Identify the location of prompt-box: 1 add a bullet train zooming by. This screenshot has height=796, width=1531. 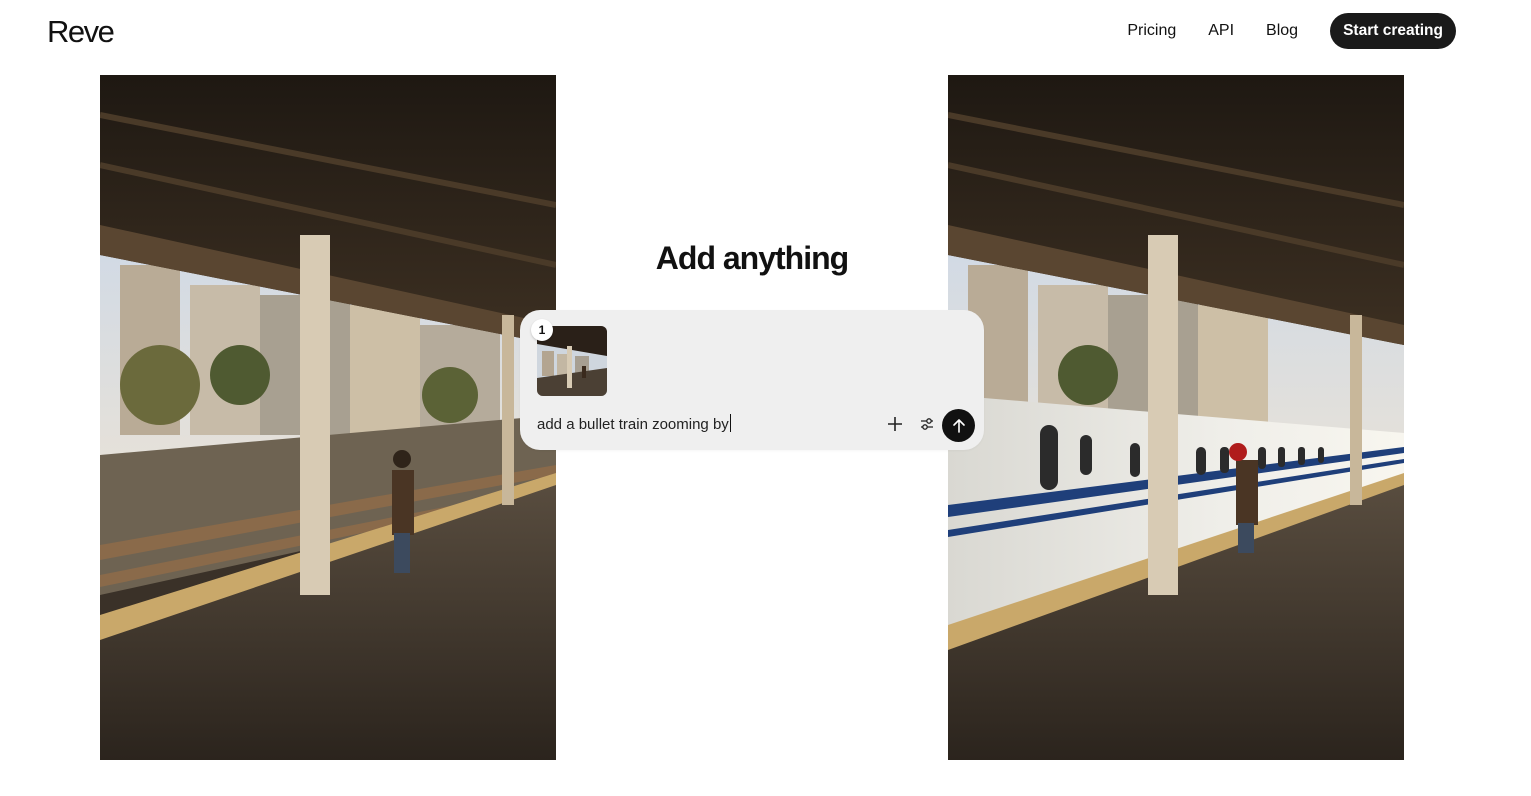
(752, 380).